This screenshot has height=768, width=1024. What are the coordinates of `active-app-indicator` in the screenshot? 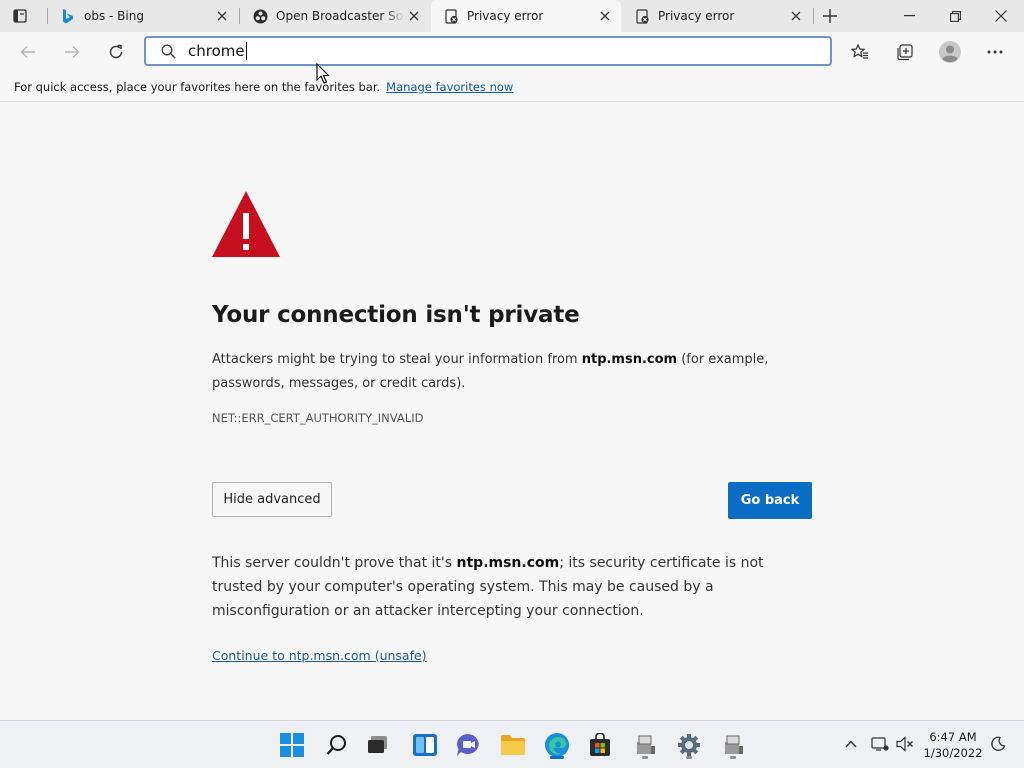 It's located at (557, 757).